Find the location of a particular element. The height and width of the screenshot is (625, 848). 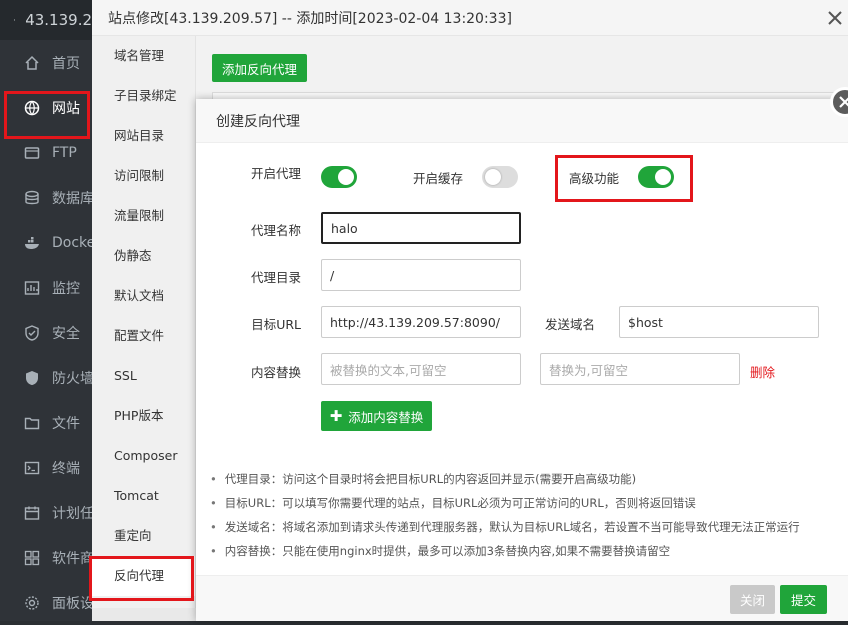

globe-icon is located at coordinates (32, 107).